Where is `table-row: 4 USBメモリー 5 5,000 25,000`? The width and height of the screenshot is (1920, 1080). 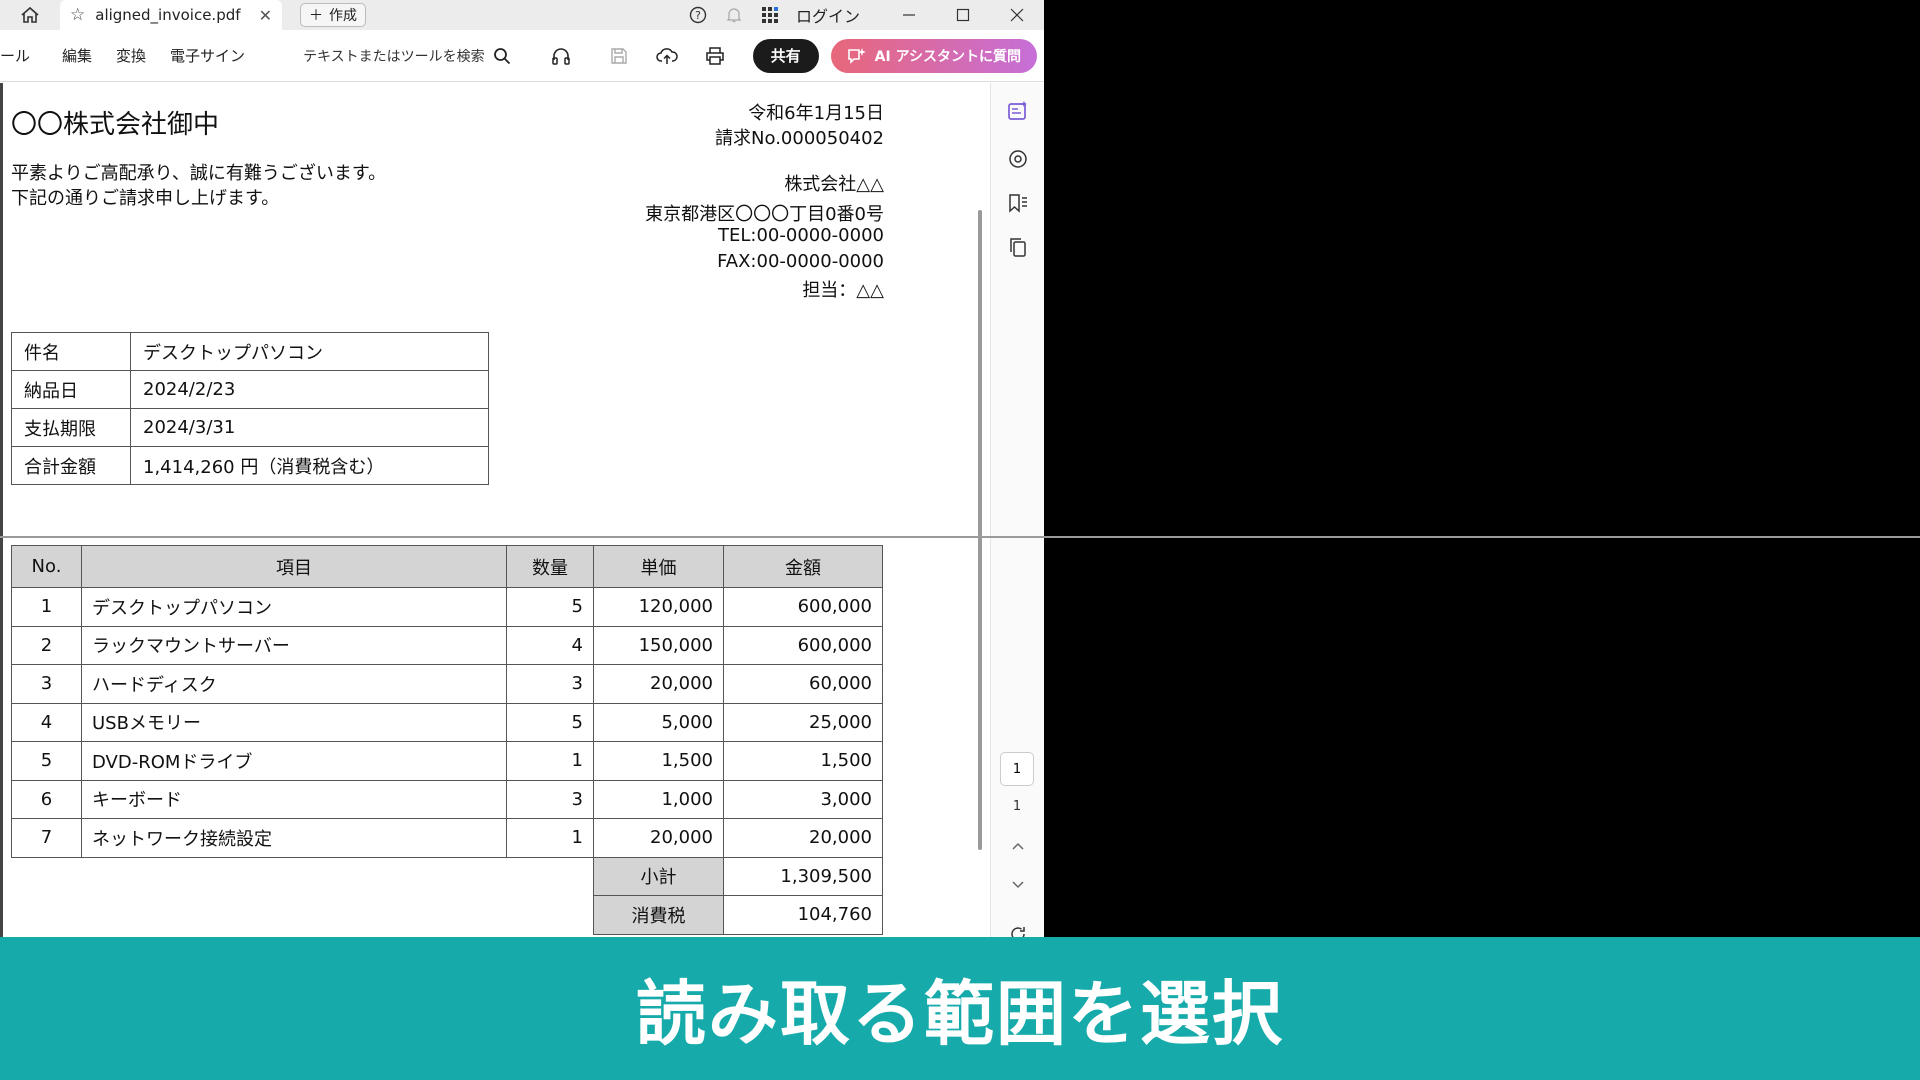
table-row: 4 USBメモリー 5 5,000 25,000 is located at coordinates (447, 722).